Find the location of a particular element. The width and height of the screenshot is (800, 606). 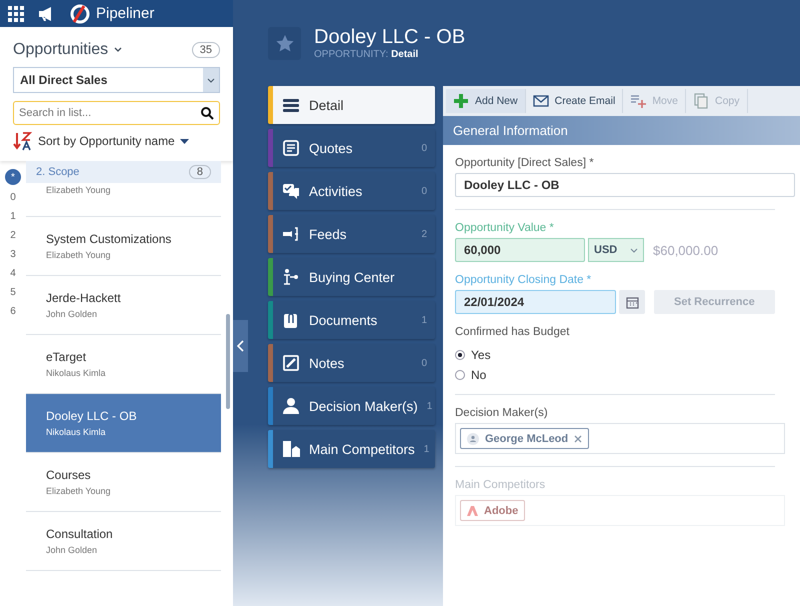

item-name: Courses is located at coordinates (69, 475).